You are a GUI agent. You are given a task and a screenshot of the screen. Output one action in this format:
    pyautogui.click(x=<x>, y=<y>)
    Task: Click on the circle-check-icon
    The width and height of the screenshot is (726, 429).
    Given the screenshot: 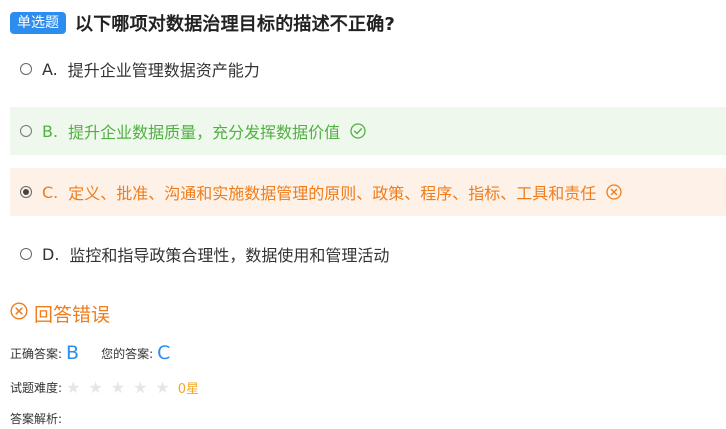 What is the action you would take?
    pyautogui.click(x=358, y=131)
    